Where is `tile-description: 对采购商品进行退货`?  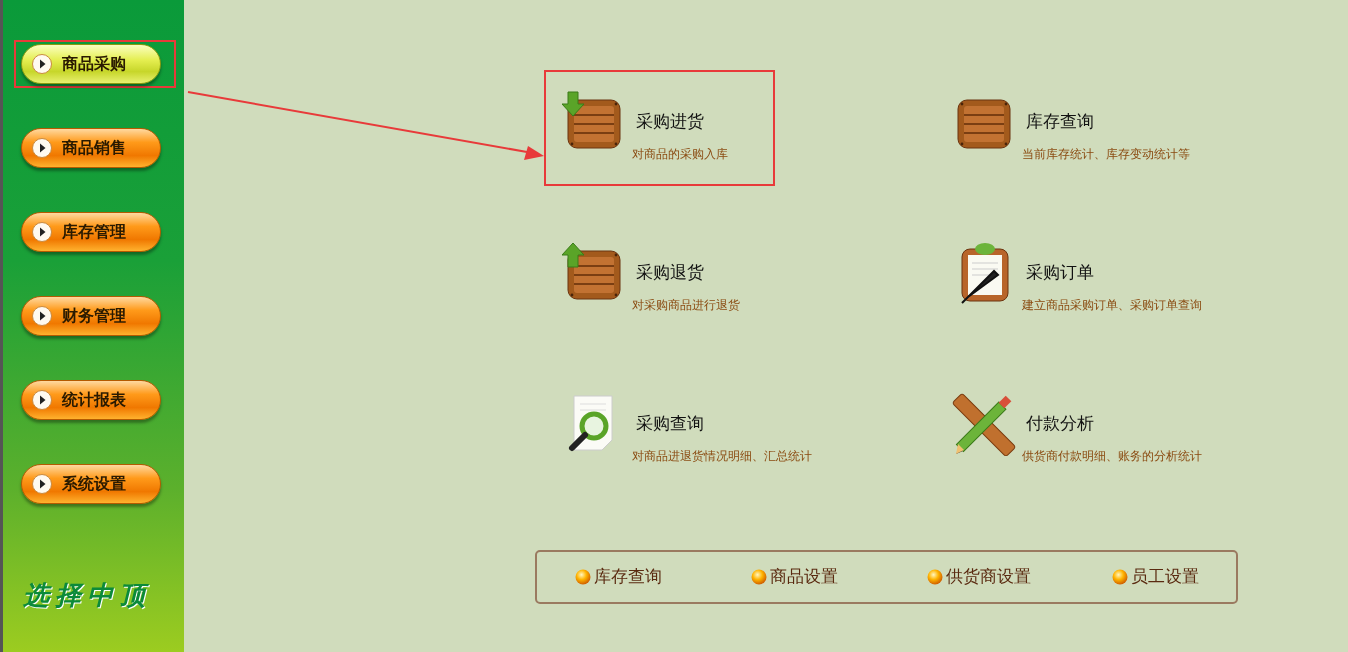
tile-description: 对采购商品进行退货 is located at coordinates (686, 305).